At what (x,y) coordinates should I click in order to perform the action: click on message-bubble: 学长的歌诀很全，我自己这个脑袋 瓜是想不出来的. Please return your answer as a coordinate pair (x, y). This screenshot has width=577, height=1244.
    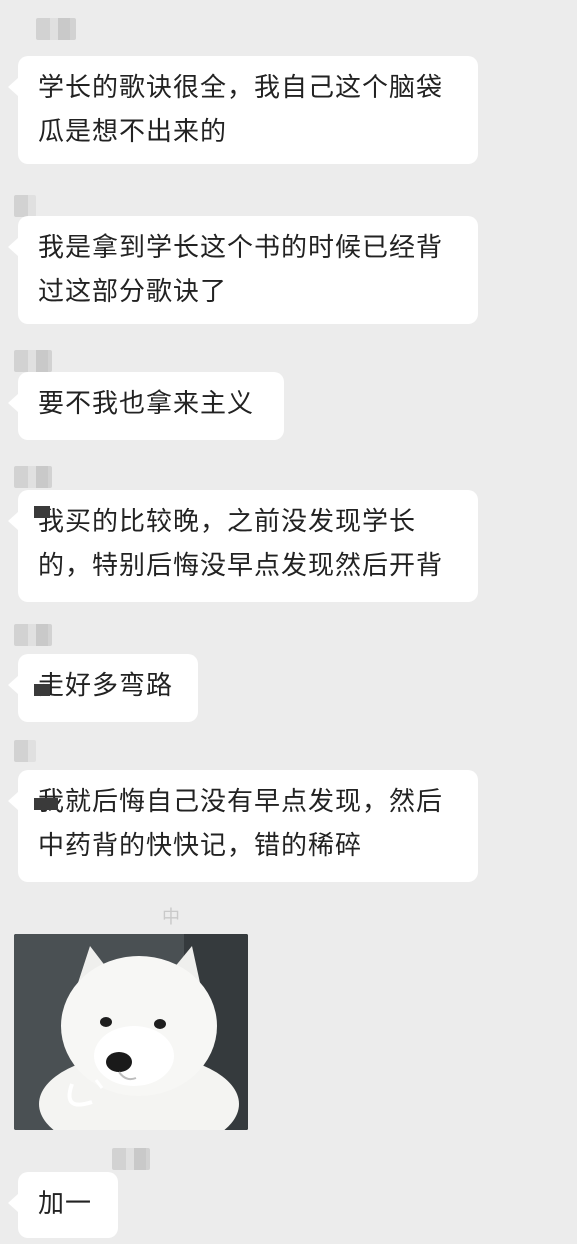
    Looking at the image, I should click on (243, 110).